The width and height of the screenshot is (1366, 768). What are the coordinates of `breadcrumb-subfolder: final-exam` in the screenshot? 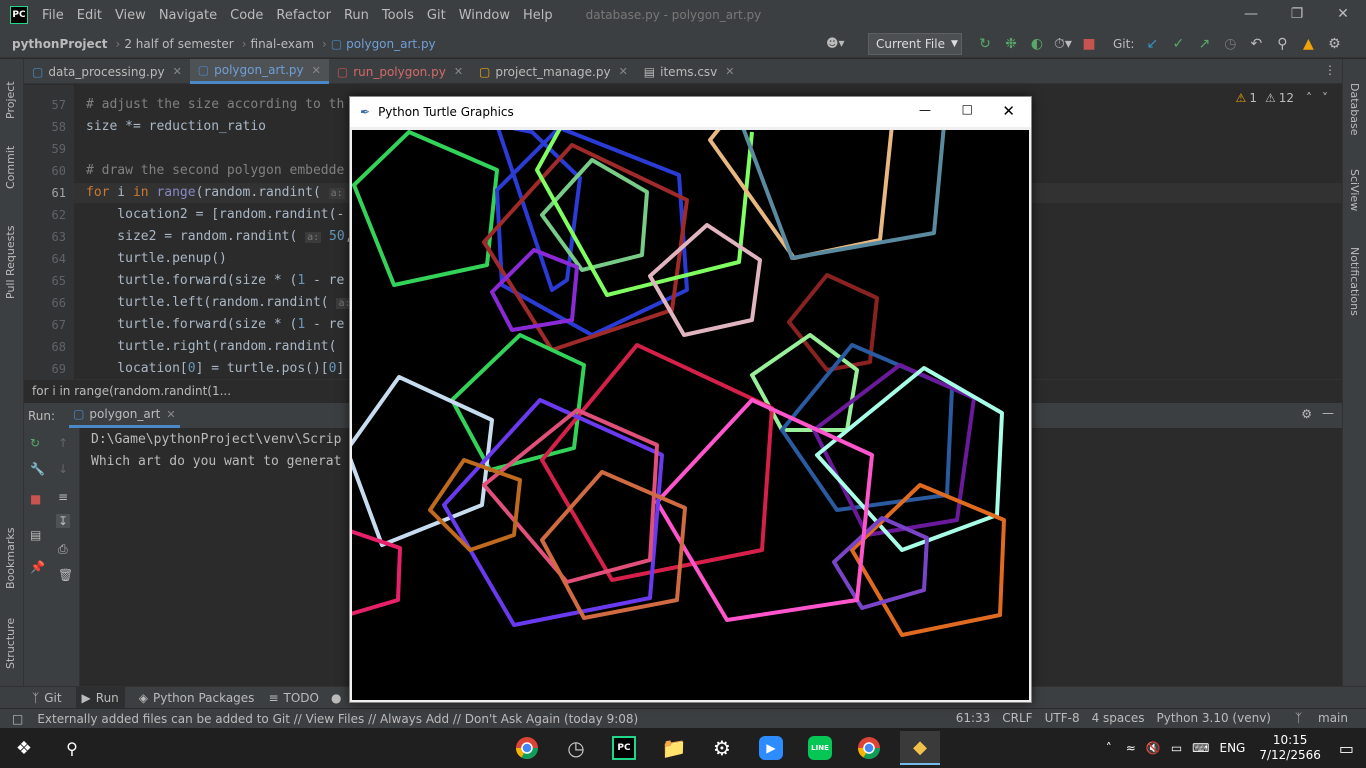 It's located at (283, 44).